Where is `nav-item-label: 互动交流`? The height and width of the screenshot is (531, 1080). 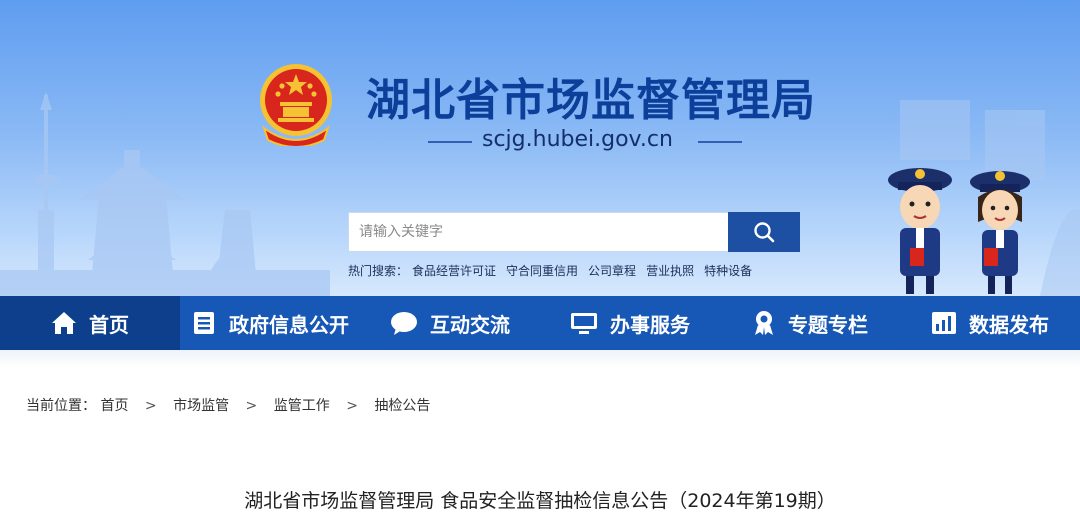
nav-item-label: 互动交流 is located at coordinates (470, 324).